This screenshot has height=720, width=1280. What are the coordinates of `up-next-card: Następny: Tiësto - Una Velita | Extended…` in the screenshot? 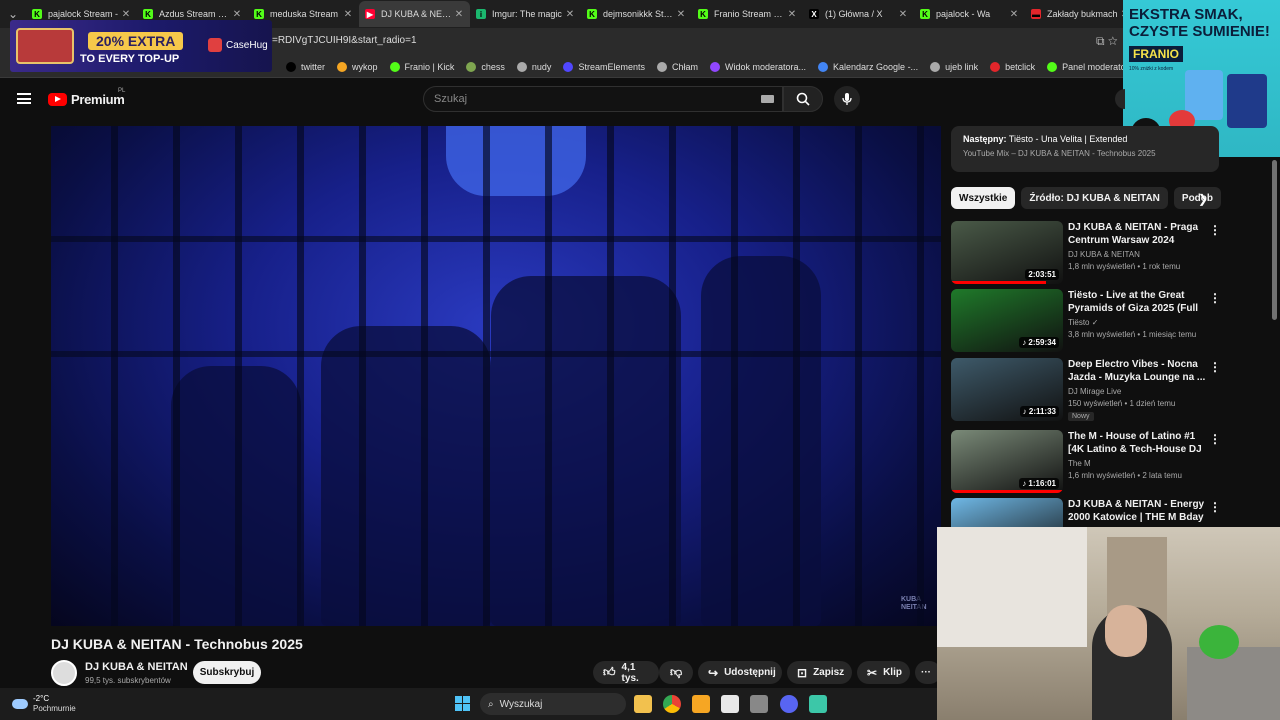 It's located at (1085, 149).